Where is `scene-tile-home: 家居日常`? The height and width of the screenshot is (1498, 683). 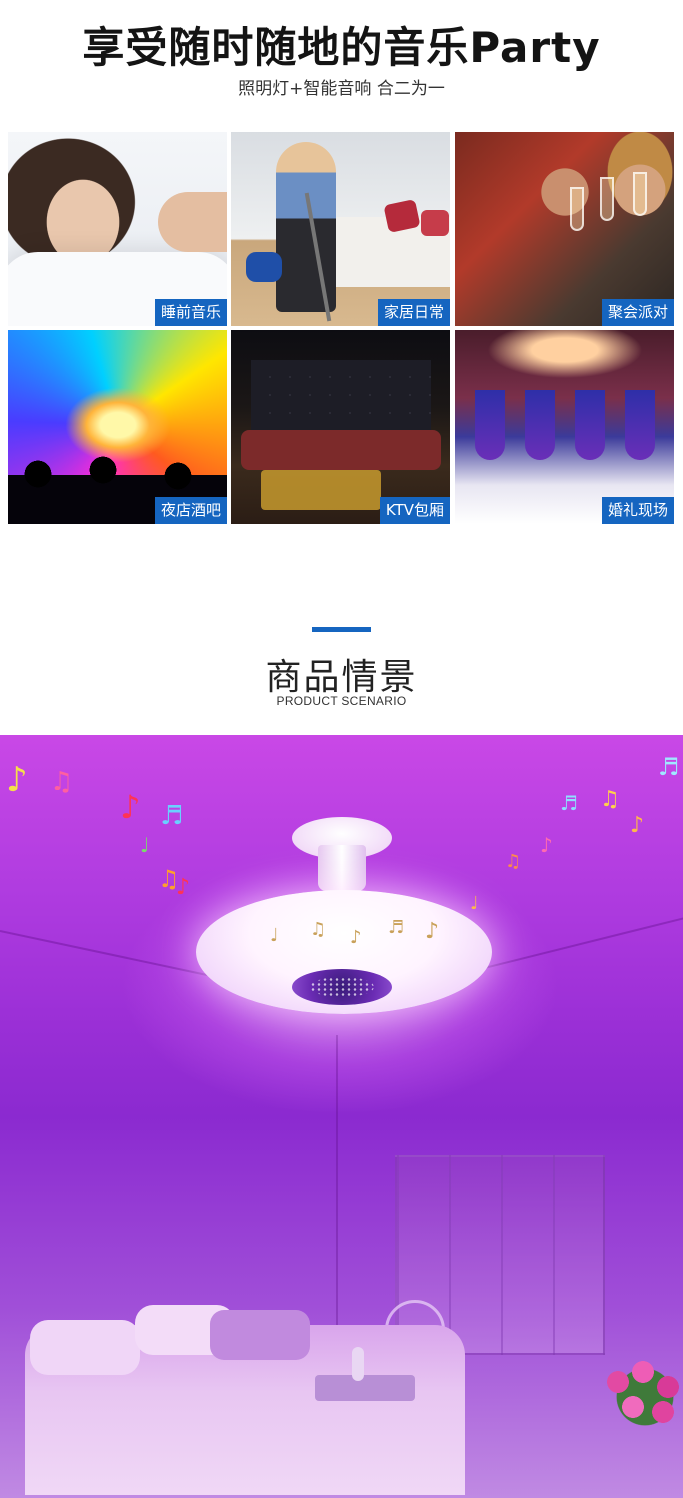 scene-tile-home: 家居日常 is located at coordinates (340, 229).